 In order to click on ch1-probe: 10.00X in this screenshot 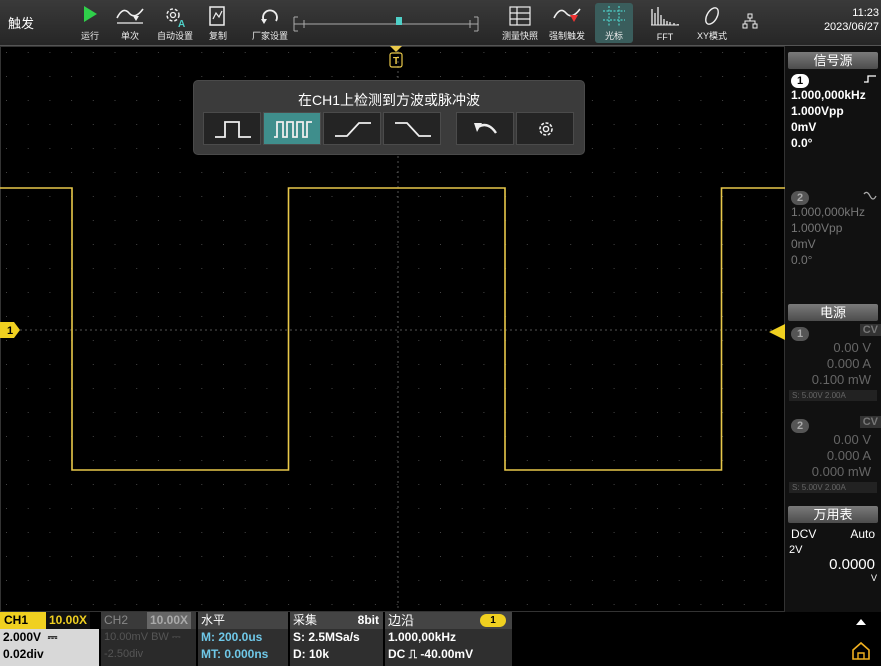, I will do `click(68, 620)`.